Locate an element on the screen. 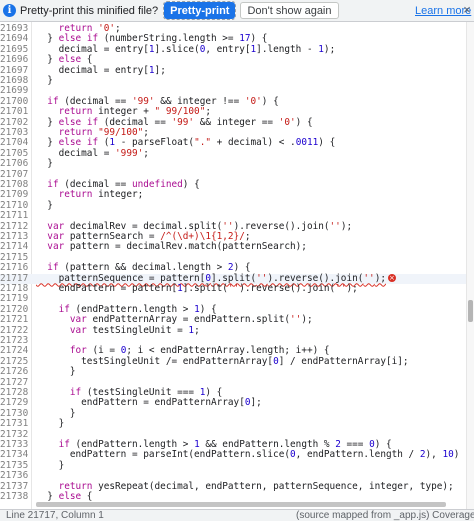  code-line: 21738 } else { is located at coordinates (233, 496).